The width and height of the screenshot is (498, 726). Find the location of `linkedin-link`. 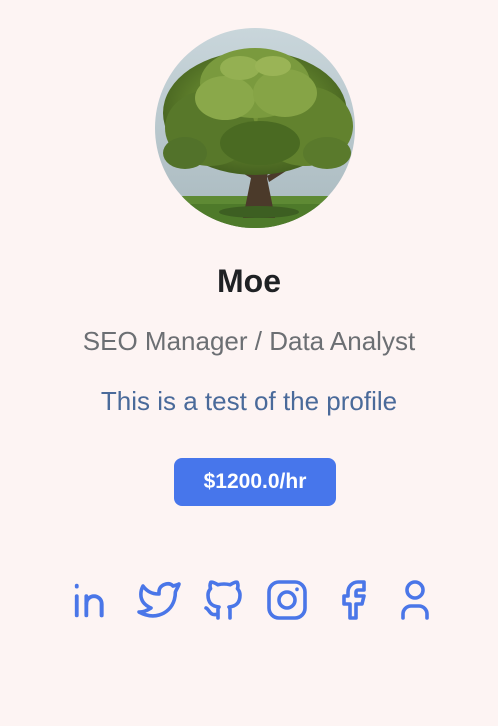

linkedin-link is located at coordinates (94, 600).